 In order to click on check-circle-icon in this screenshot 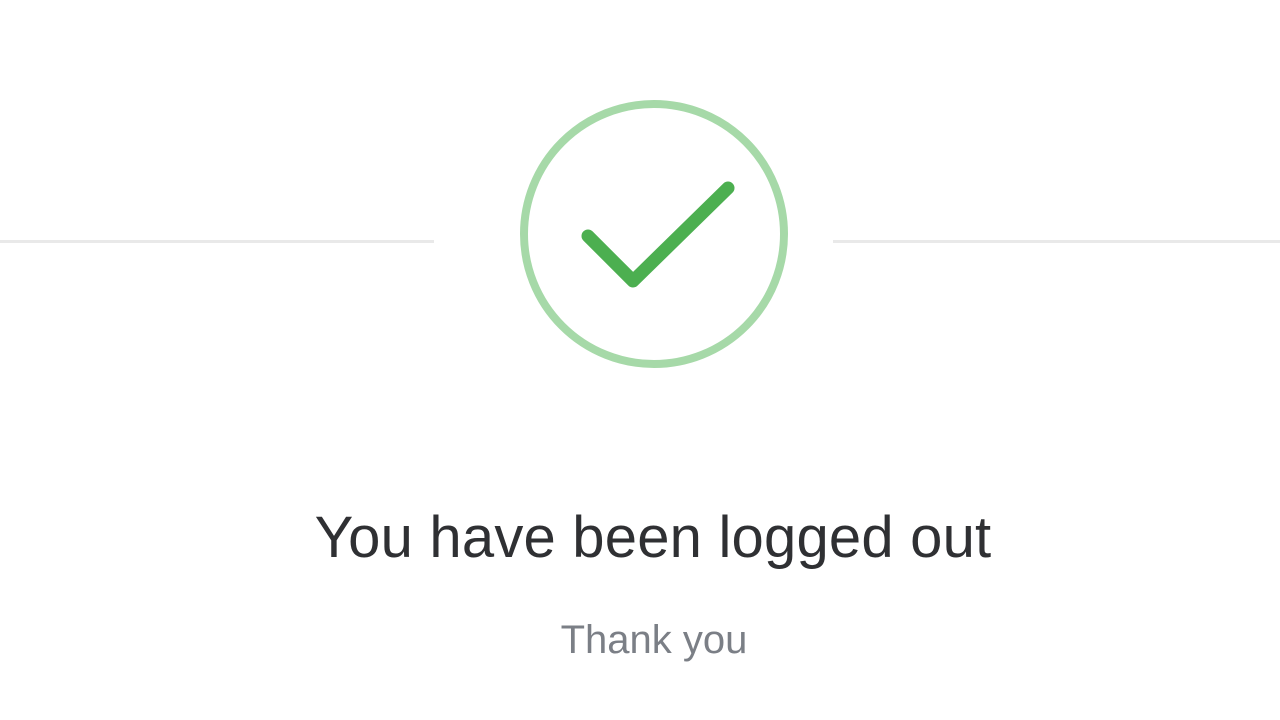, I will do `click(654, 234)`.